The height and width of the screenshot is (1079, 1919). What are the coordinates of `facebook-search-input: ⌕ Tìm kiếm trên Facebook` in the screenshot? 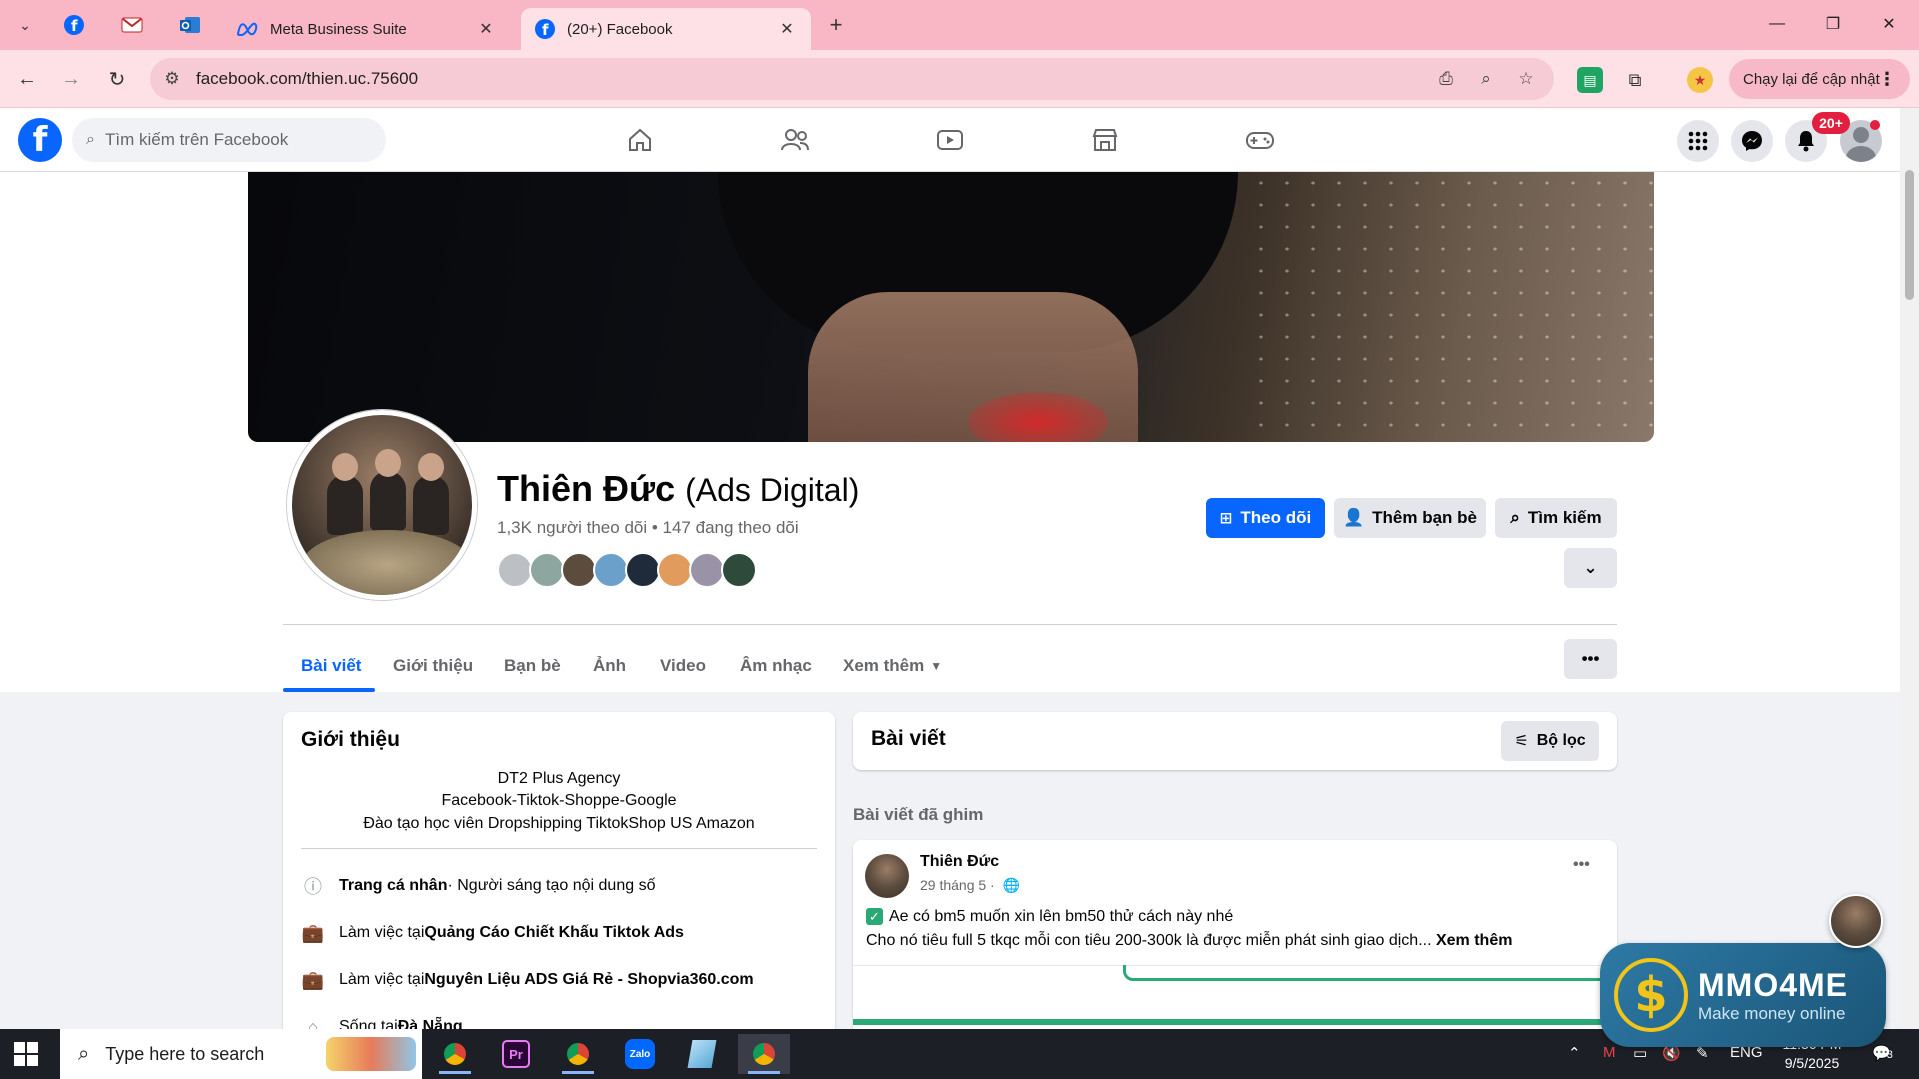 It's located at (229, 140).